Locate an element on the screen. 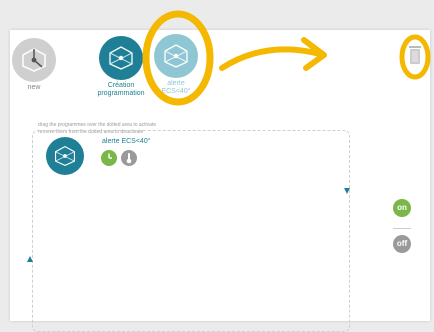 This screenshot has height=332, width=434. scroll-down-arrow is located at coordinates (347, 191).